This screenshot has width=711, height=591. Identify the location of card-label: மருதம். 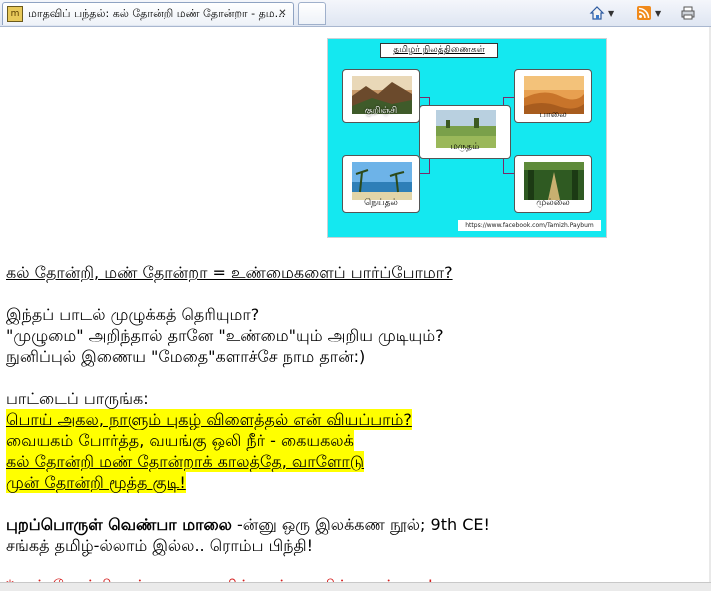
(465, 147).